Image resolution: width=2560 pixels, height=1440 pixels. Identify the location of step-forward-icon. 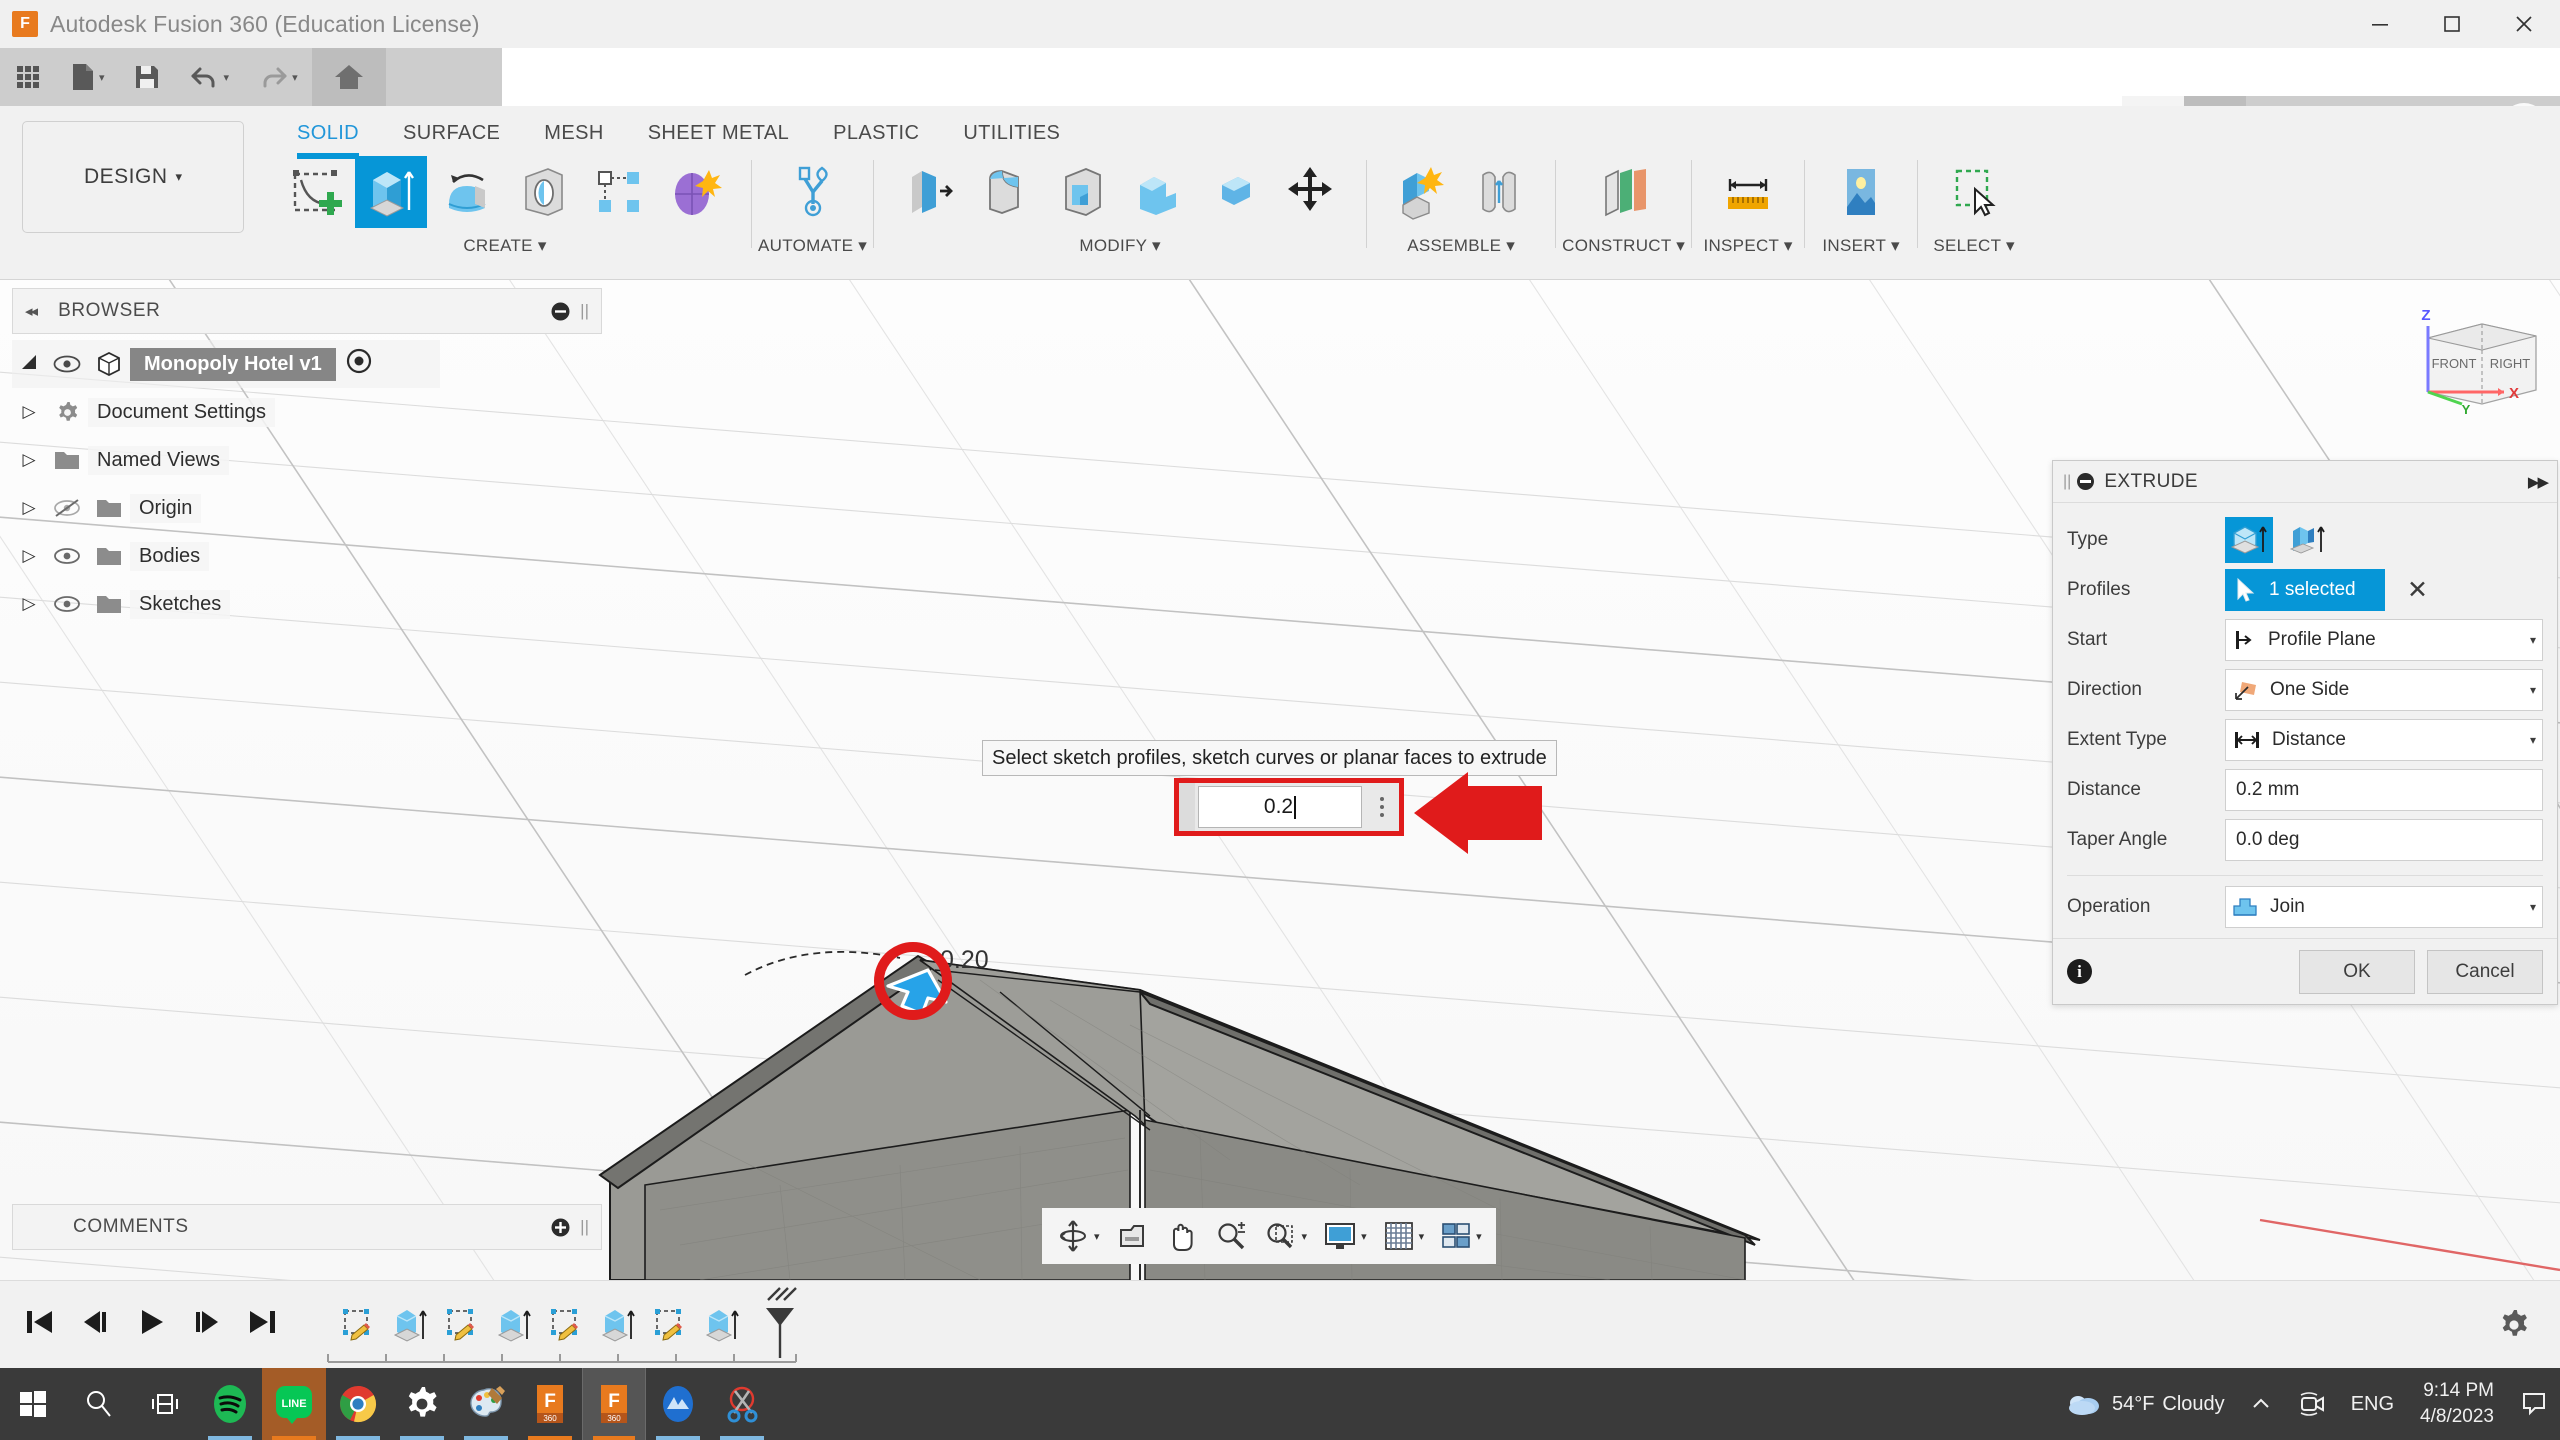
(207, 1324).